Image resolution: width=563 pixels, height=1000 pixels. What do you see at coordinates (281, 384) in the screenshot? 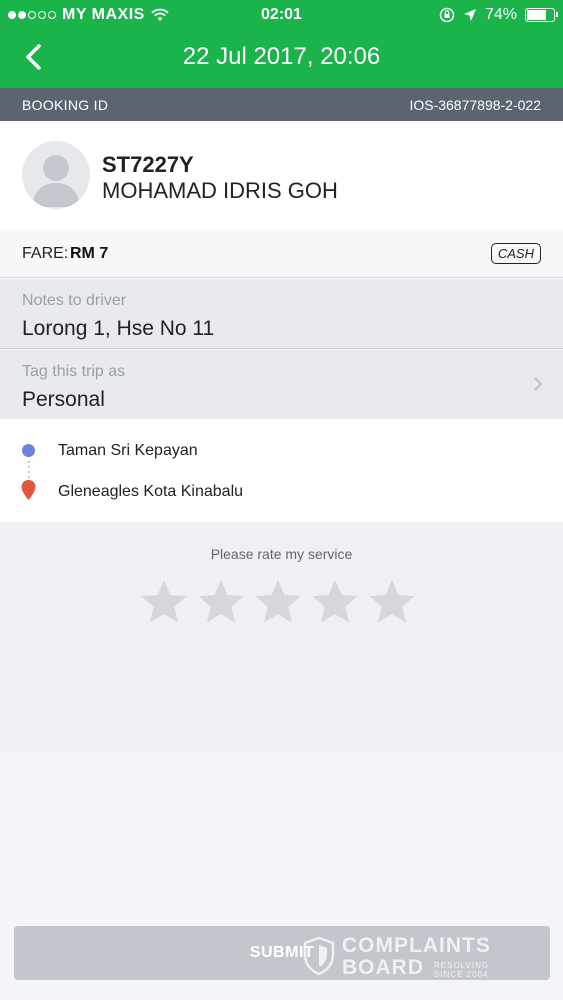
I see `tag-trip-row: Tag this trip as Personal` at bounding box center [281, 384].